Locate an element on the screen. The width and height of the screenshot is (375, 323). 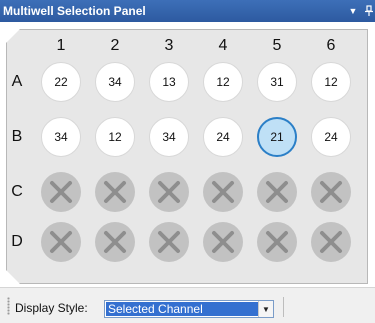
well-value: 31 is located at coordinates (277, 82).